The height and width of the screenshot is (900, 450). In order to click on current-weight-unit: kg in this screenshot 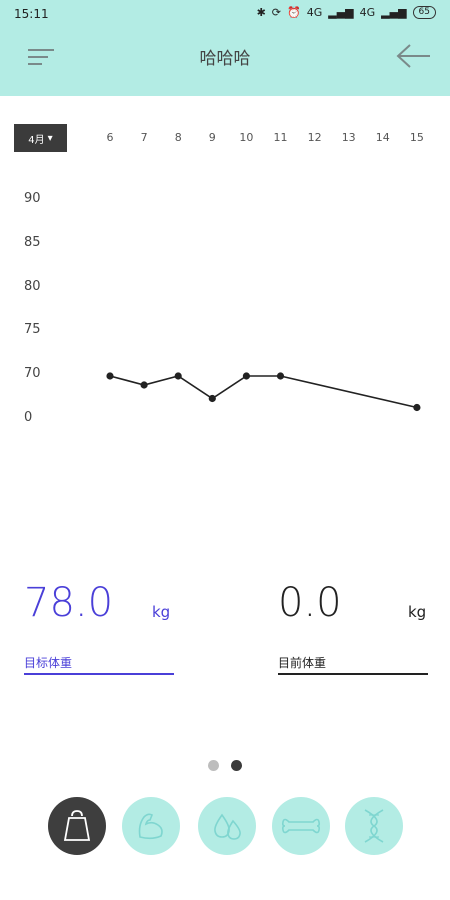, I will do `click(417, 612)`.